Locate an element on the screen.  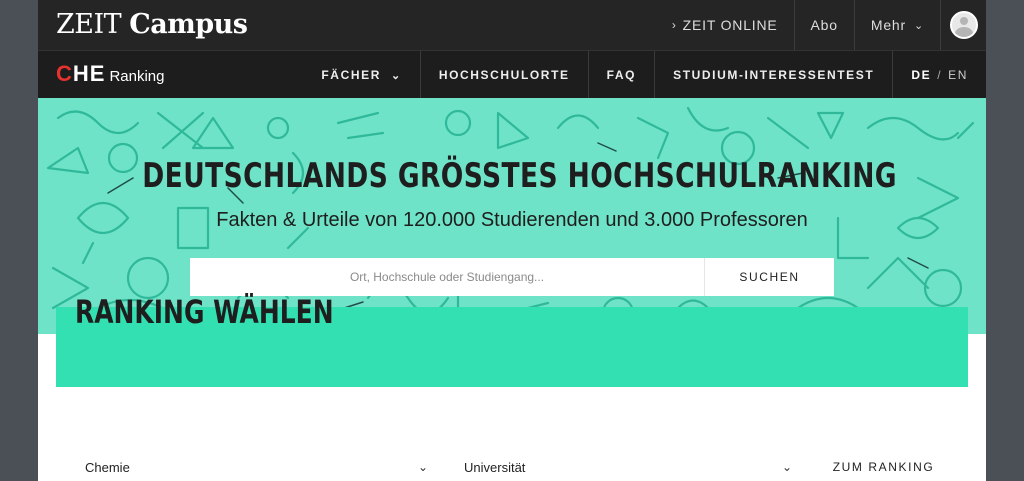
search-input is located at coordinates (447, 277).